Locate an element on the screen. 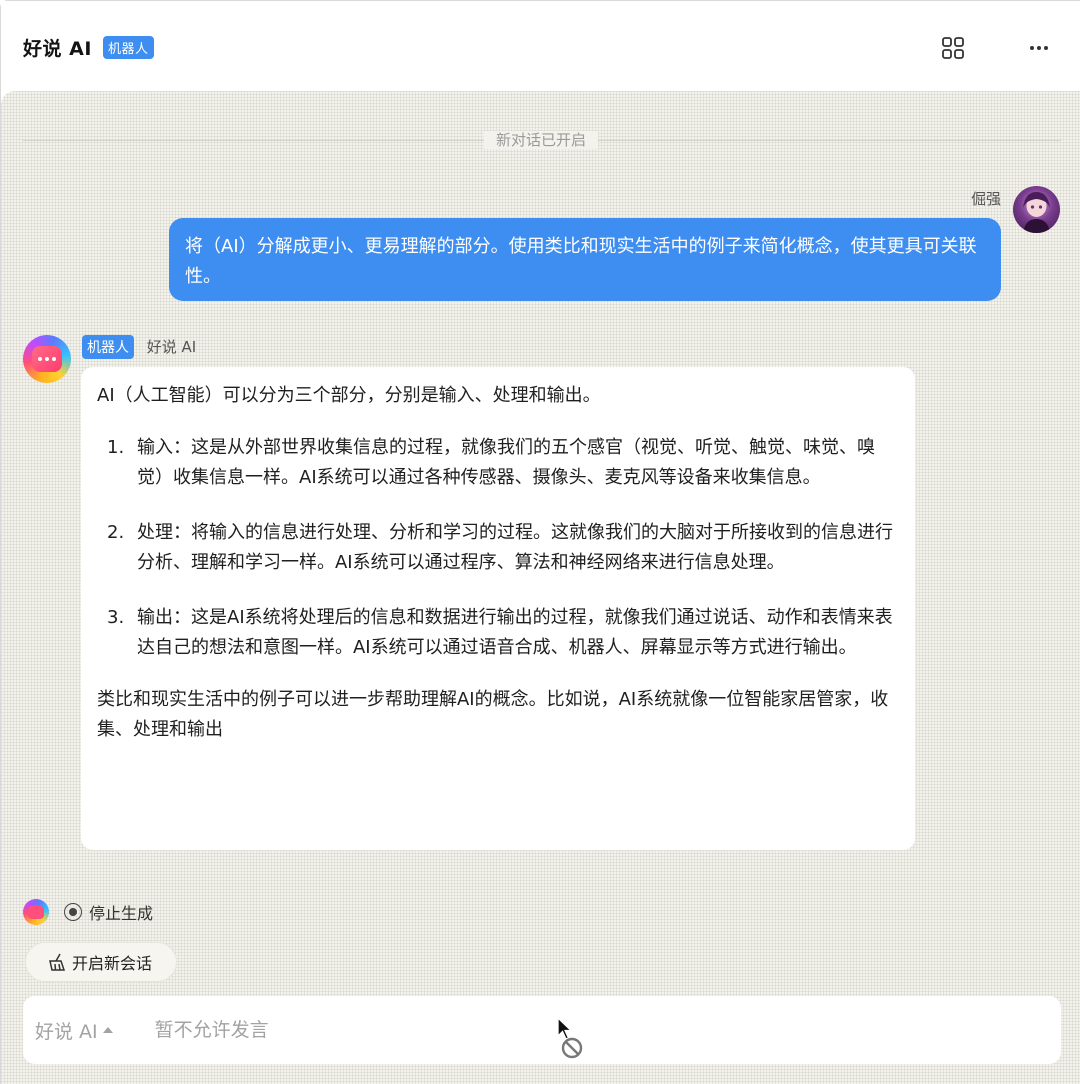  user-avatar is located at coordinates (1036, 209).